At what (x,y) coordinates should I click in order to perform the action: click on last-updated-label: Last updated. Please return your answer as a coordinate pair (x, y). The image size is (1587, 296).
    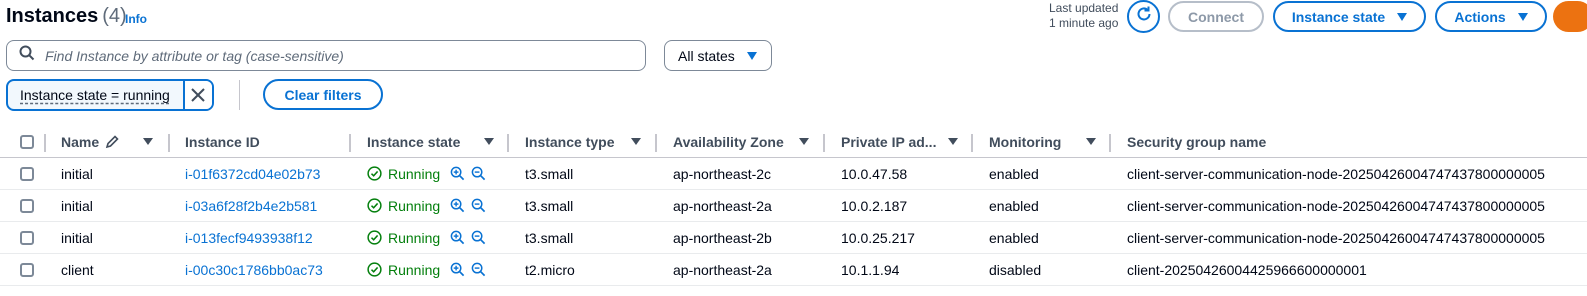
    Looking at the image, I should click on (1084, 8).